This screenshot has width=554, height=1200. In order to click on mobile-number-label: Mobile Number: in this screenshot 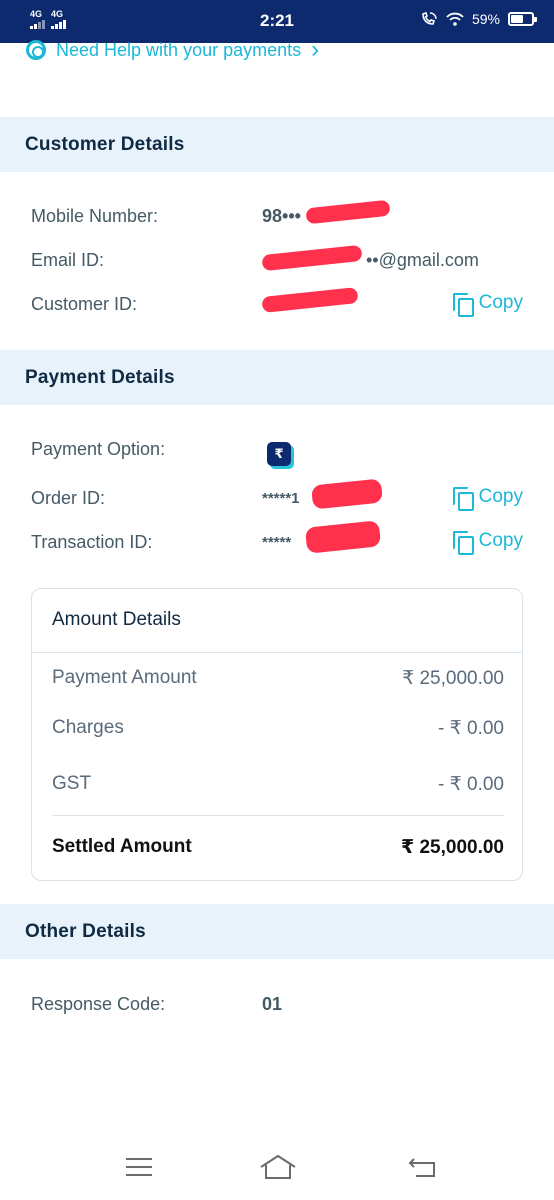, I will do `click(95, 216)`.